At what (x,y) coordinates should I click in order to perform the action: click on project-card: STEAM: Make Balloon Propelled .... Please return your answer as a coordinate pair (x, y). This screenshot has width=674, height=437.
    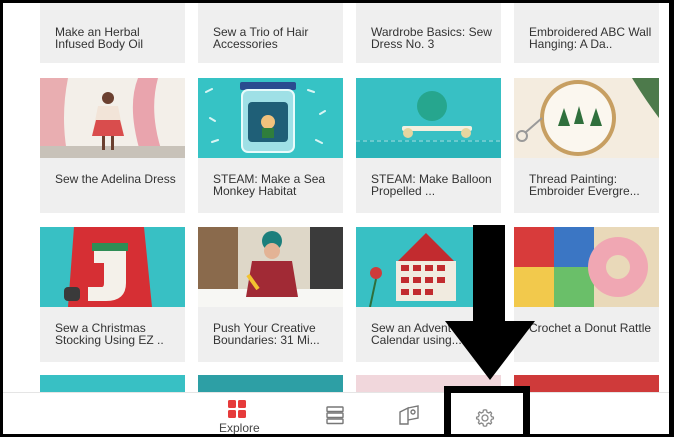
    Looking at the image, I should click on (428, 145).